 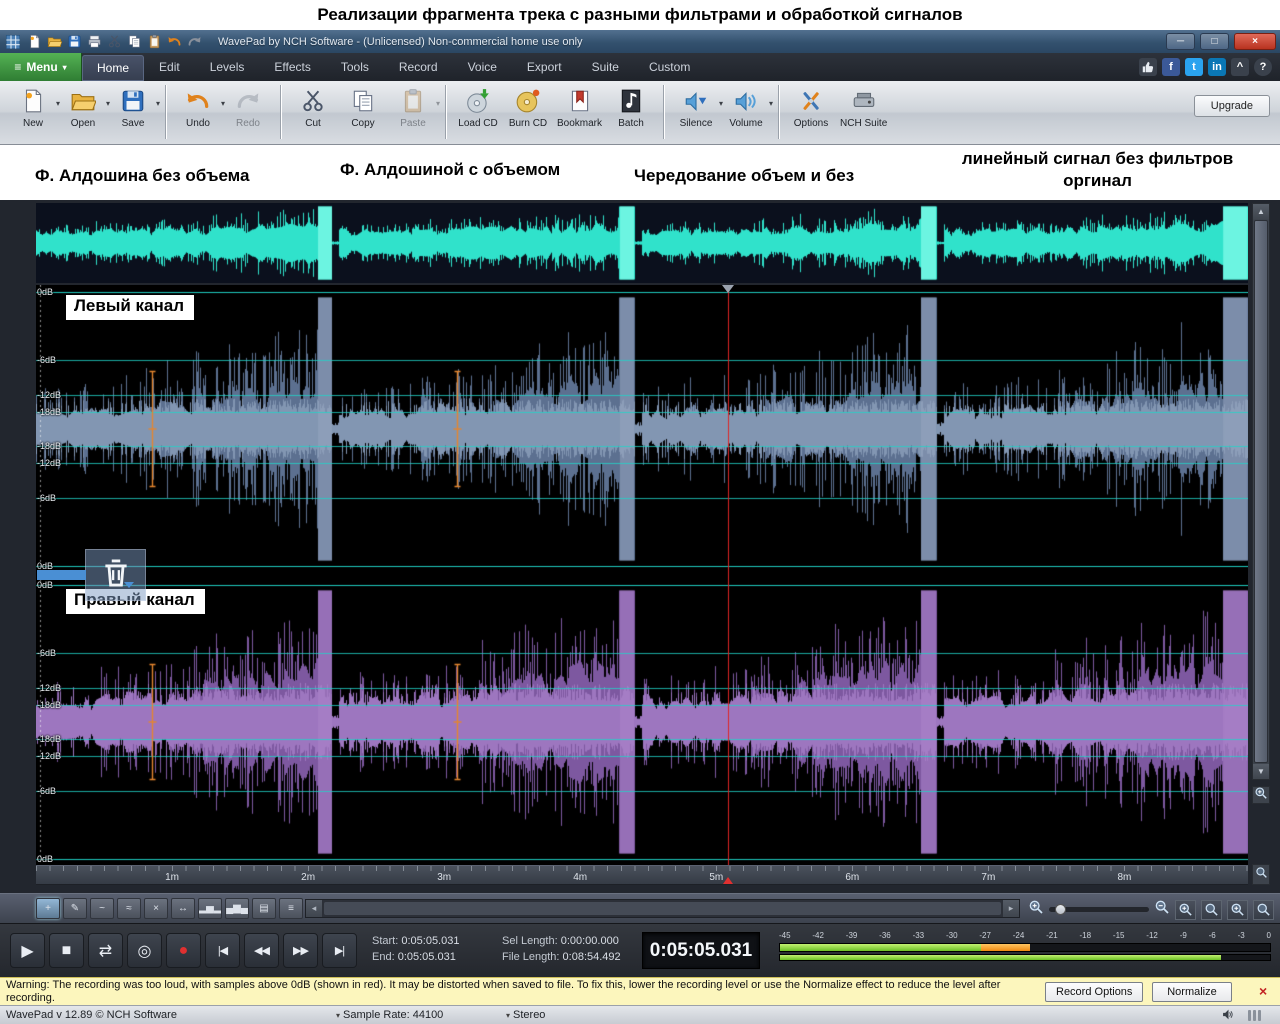 I want to click on scroll-up-icon: ▲, so click(x=1261, y=211).